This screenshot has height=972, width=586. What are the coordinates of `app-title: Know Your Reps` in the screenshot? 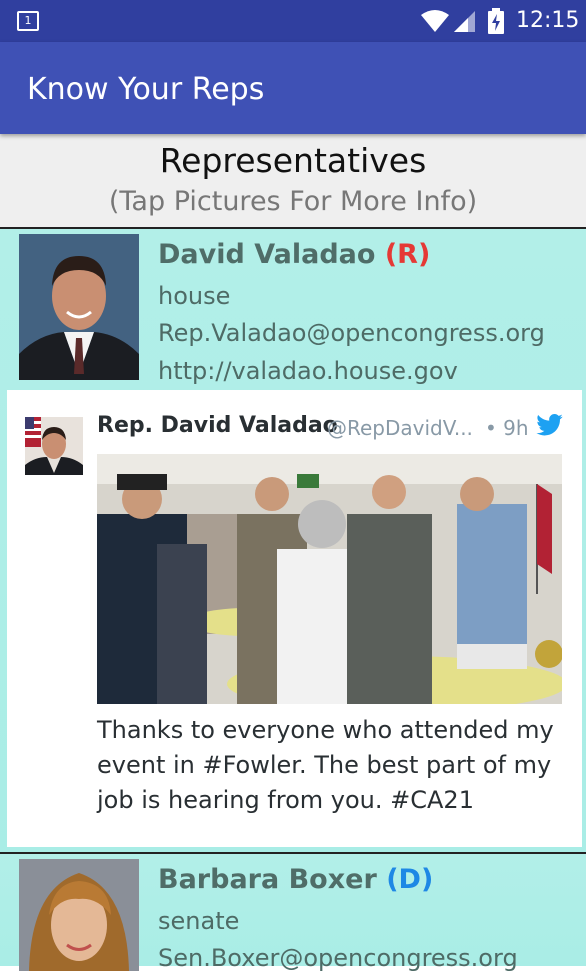 It's located at (146, 89).